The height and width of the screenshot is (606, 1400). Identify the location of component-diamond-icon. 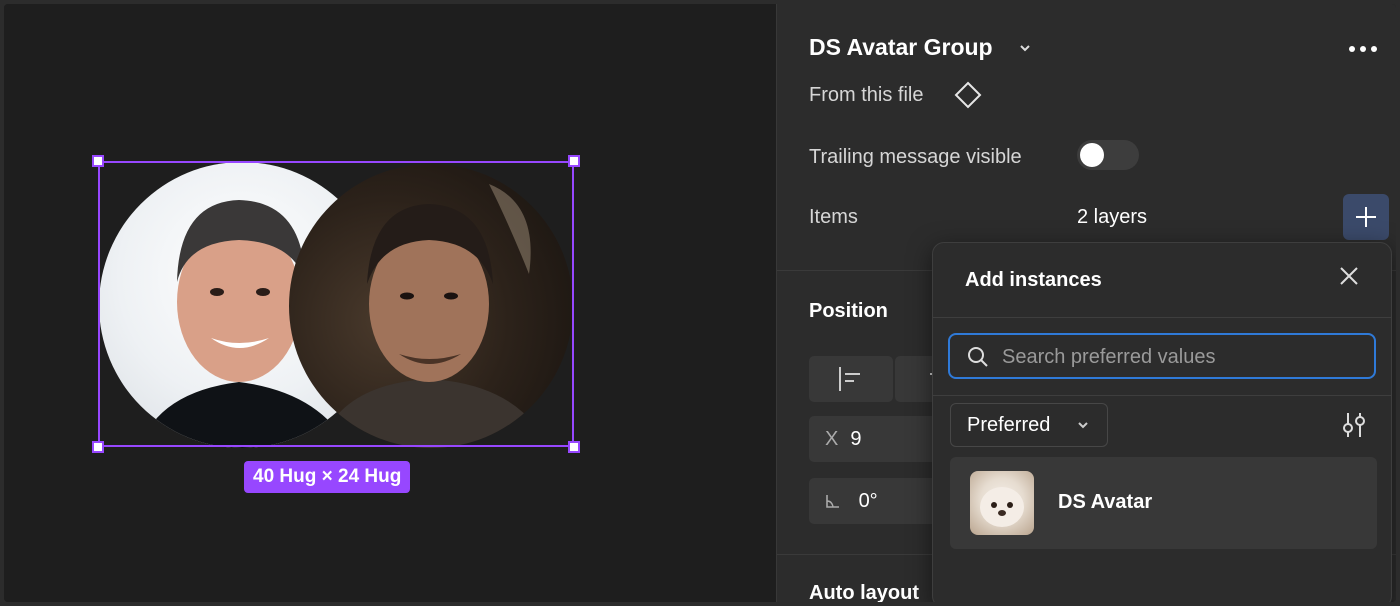
(968, 97).